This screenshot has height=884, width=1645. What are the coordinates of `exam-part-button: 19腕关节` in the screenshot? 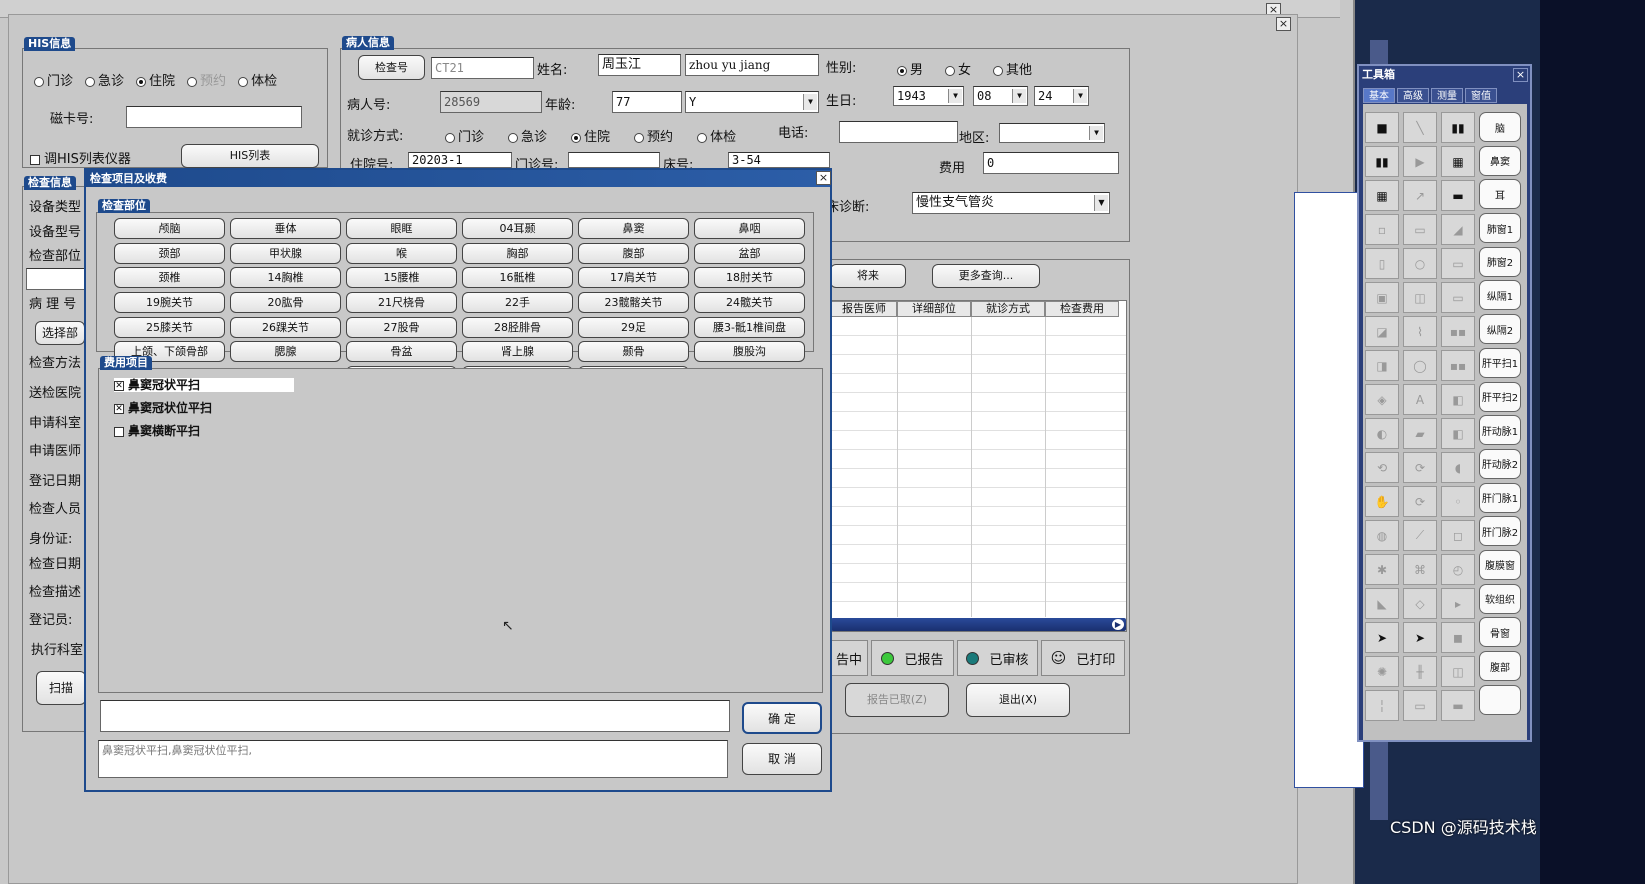 It's located at (169, 303).